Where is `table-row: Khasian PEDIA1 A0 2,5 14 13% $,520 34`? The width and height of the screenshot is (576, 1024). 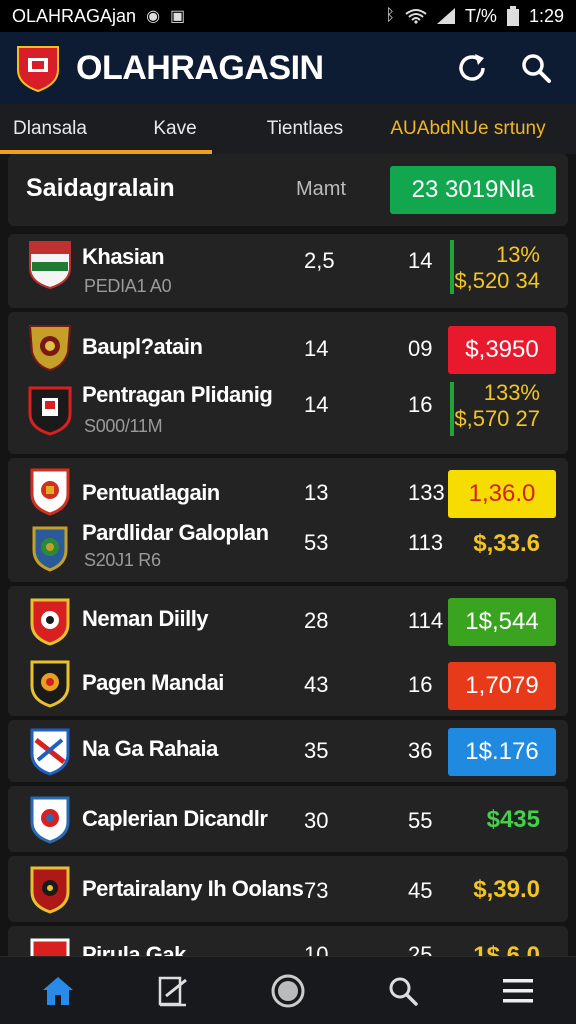
table-row: Khasian PEDIA1 A0 2,5 14 13% $,520 34 is located at coordinates (288, 271).